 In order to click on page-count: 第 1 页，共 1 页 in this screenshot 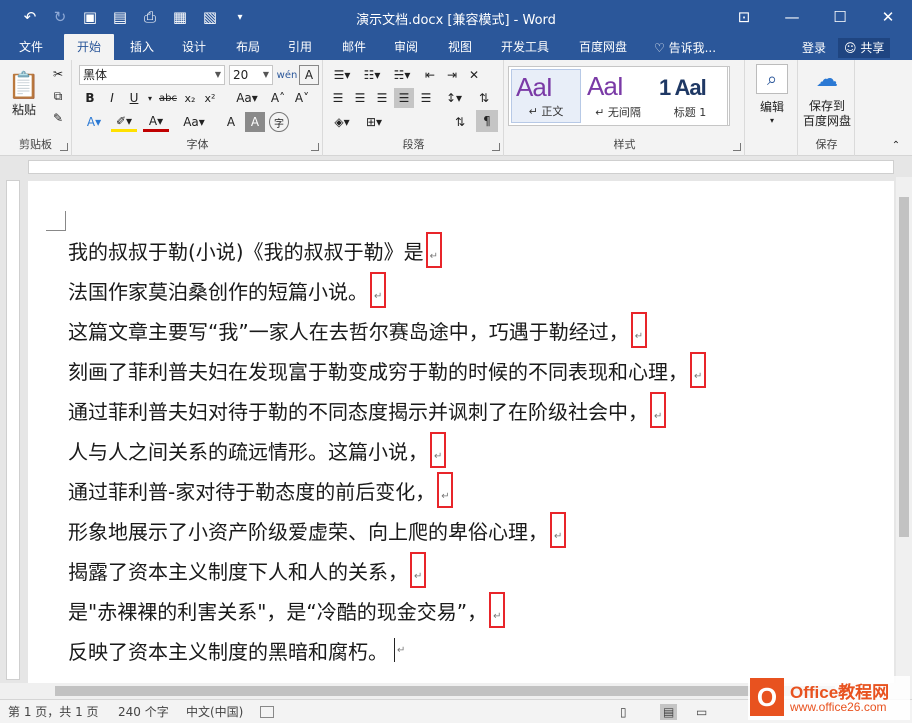, I will do `click(53, 712)`.